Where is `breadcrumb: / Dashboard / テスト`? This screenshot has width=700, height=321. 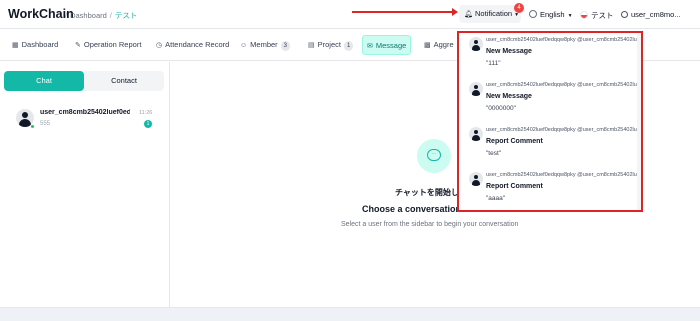
breadcrumb: / Dashboard / テスト is located at coordinates (99, 15).